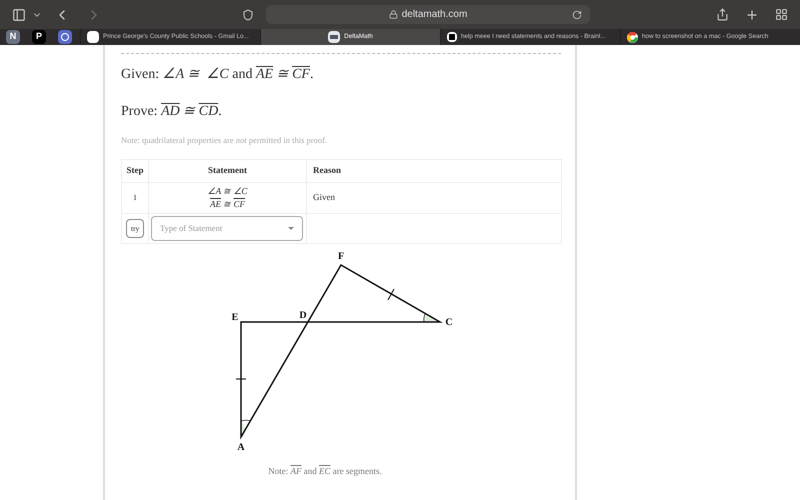 The height and width of the screenshot is (500, 800). Describe the element at coordinates (227, 191) in the screenshot. I see `statement-line: ∠A ≅ ∠C` at that location.